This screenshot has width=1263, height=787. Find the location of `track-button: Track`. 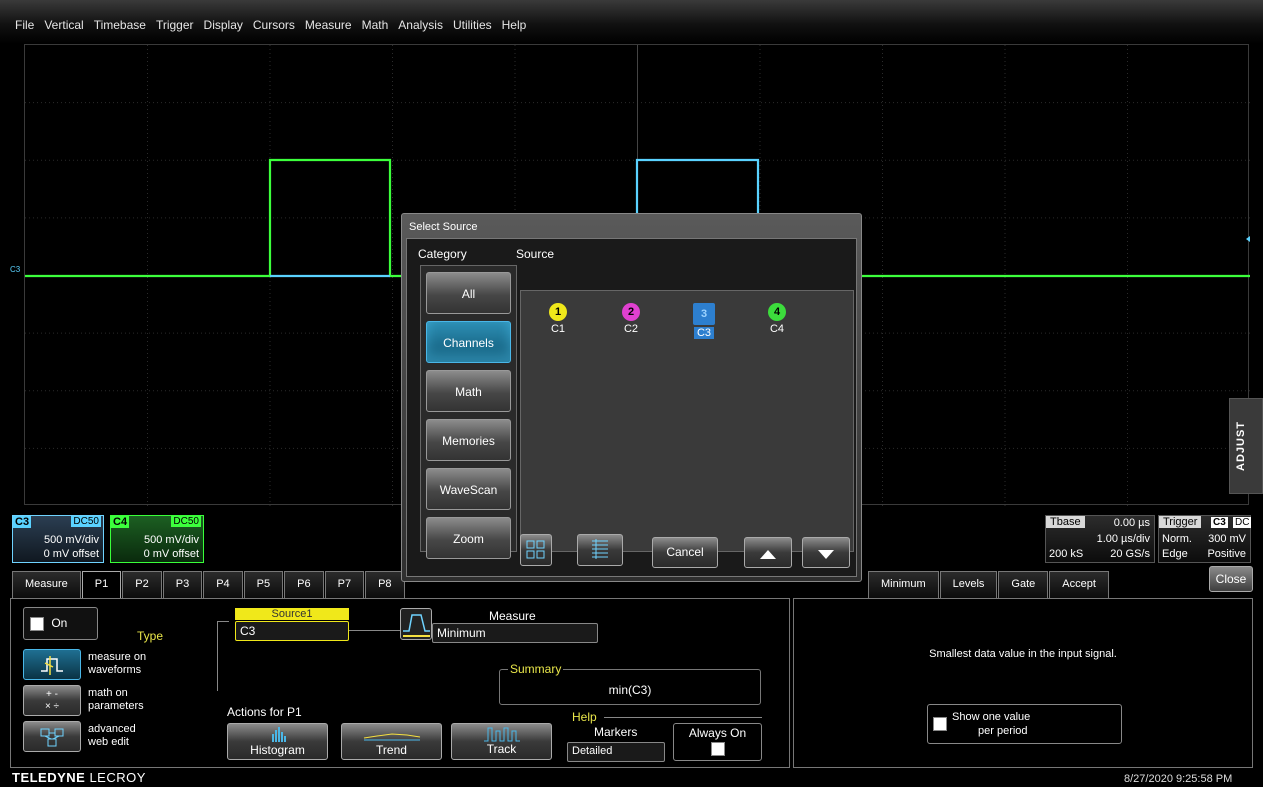

track-button: Track is located at coordinates (501, 741).